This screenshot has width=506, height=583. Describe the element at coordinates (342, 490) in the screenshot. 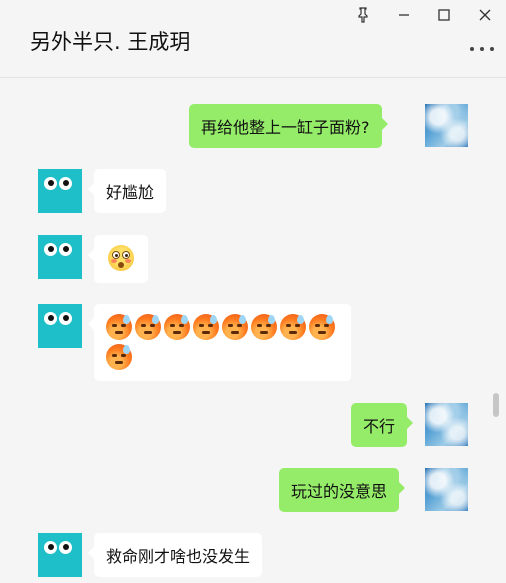

I see `message-bubble-outgoing: 玩过的没意思` at that location.